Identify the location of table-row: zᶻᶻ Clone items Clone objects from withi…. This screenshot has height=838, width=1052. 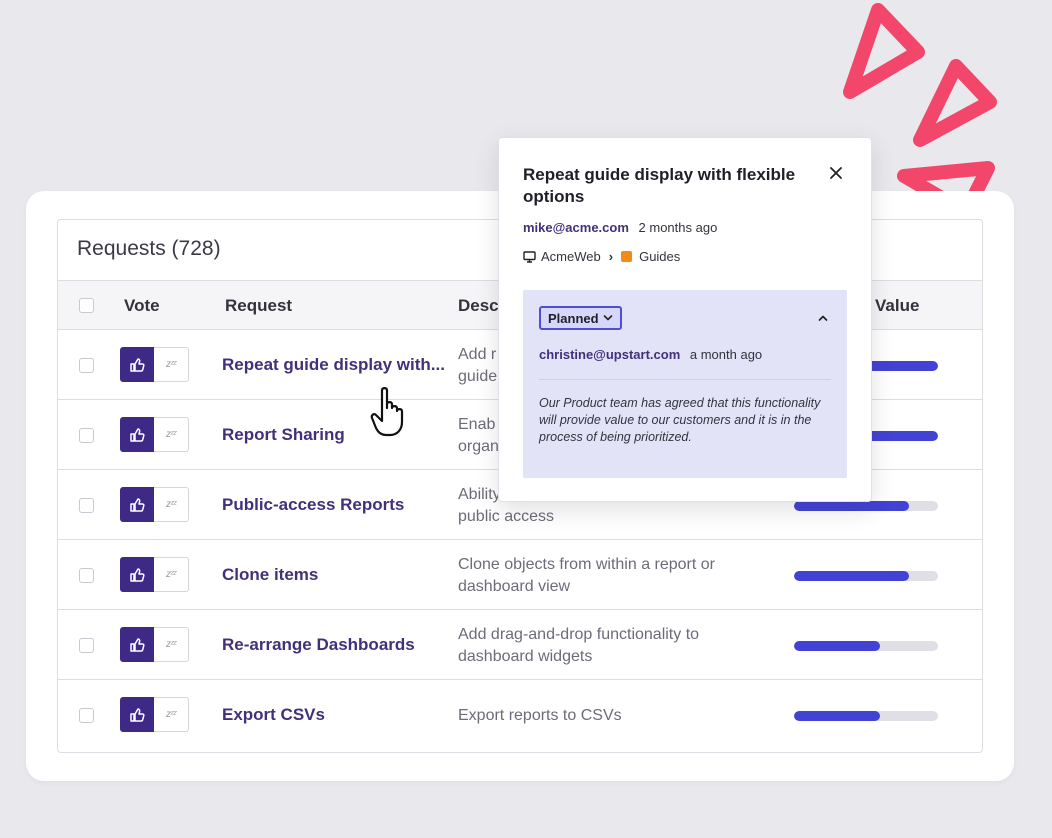
(520, 575).